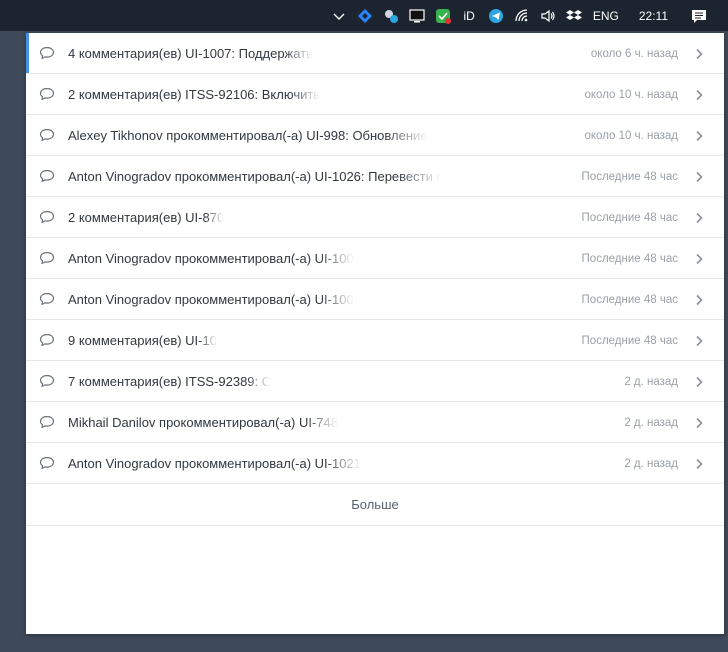 Image resolution: width=728 pixels, height=652 pixels. What do you see at coordinates (634, 53) in the screenshot?
I see `notification-time: около 6 ч. назад` at bounding box center [634, 53].